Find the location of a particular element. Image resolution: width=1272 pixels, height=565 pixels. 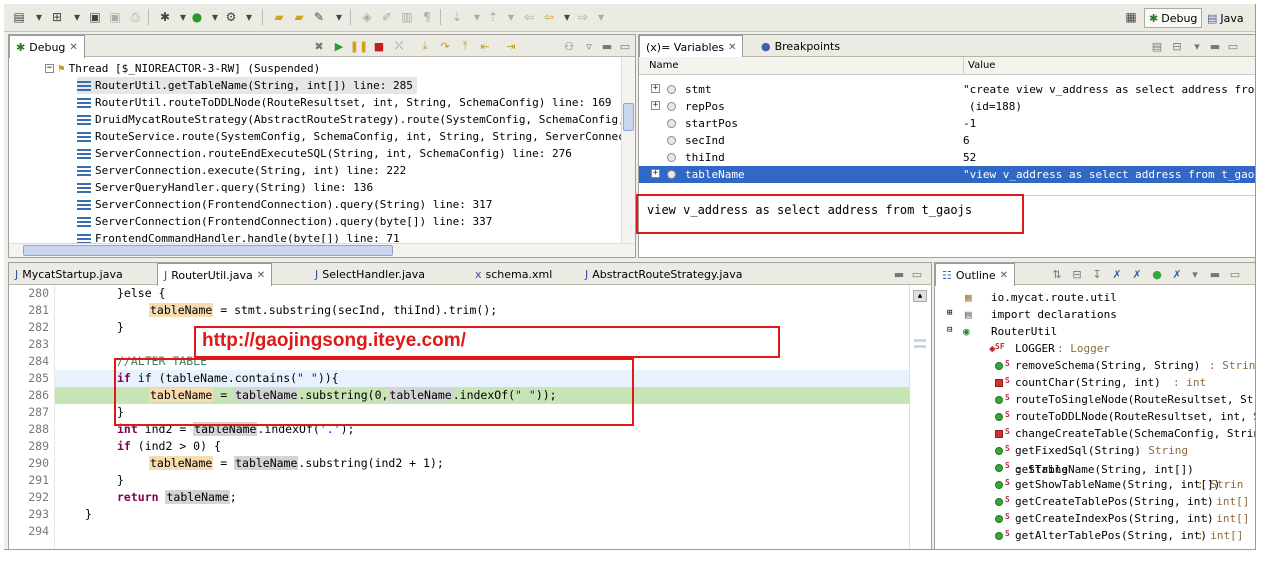

suspend-icon: ❚❚ is located at coordinates (359, 46).